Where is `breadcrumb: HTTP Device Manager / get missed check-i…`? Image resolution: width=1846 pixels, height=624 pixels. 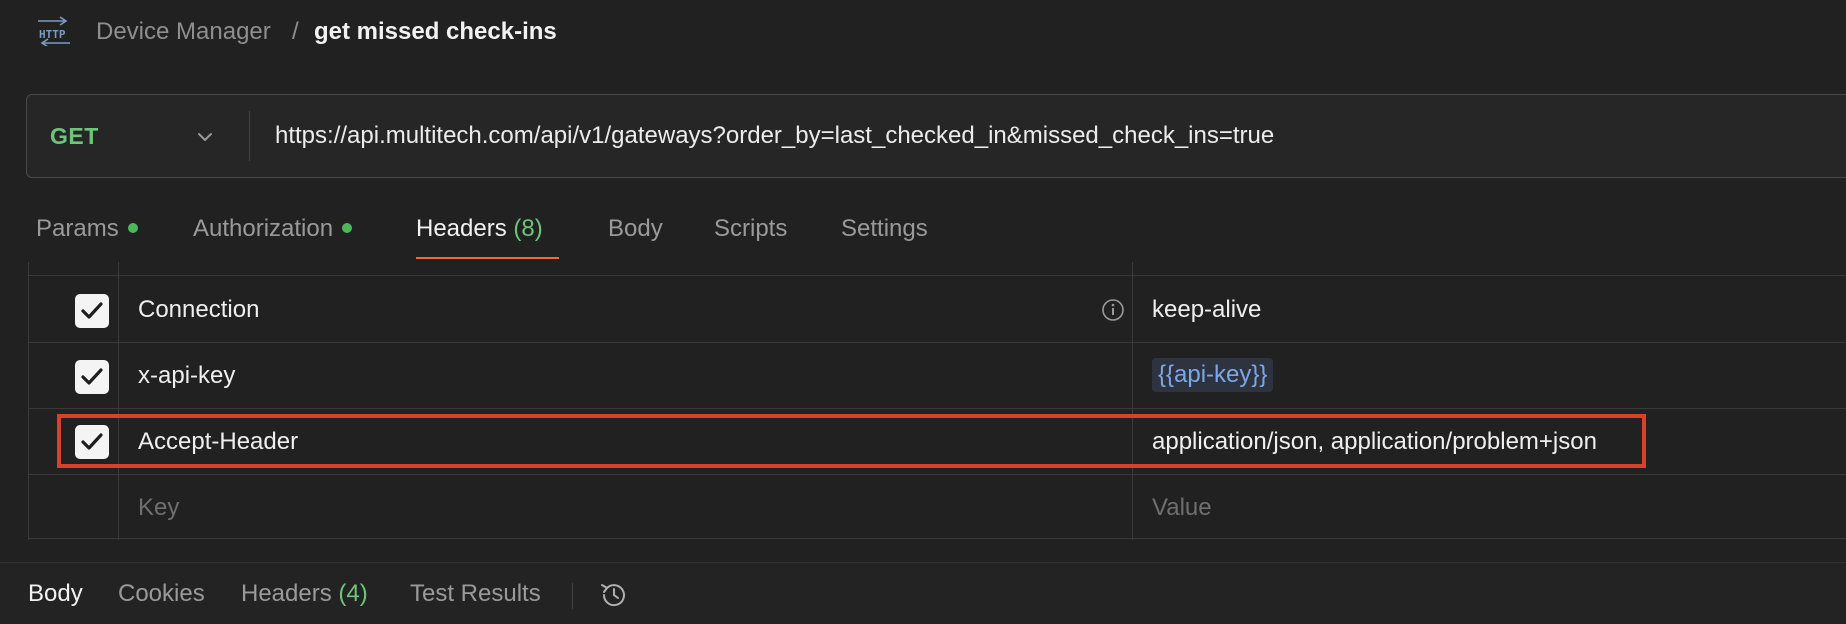 breadcrumb: HTTP Device Manager / get missed check-i… is located at coordinates (923, 32).